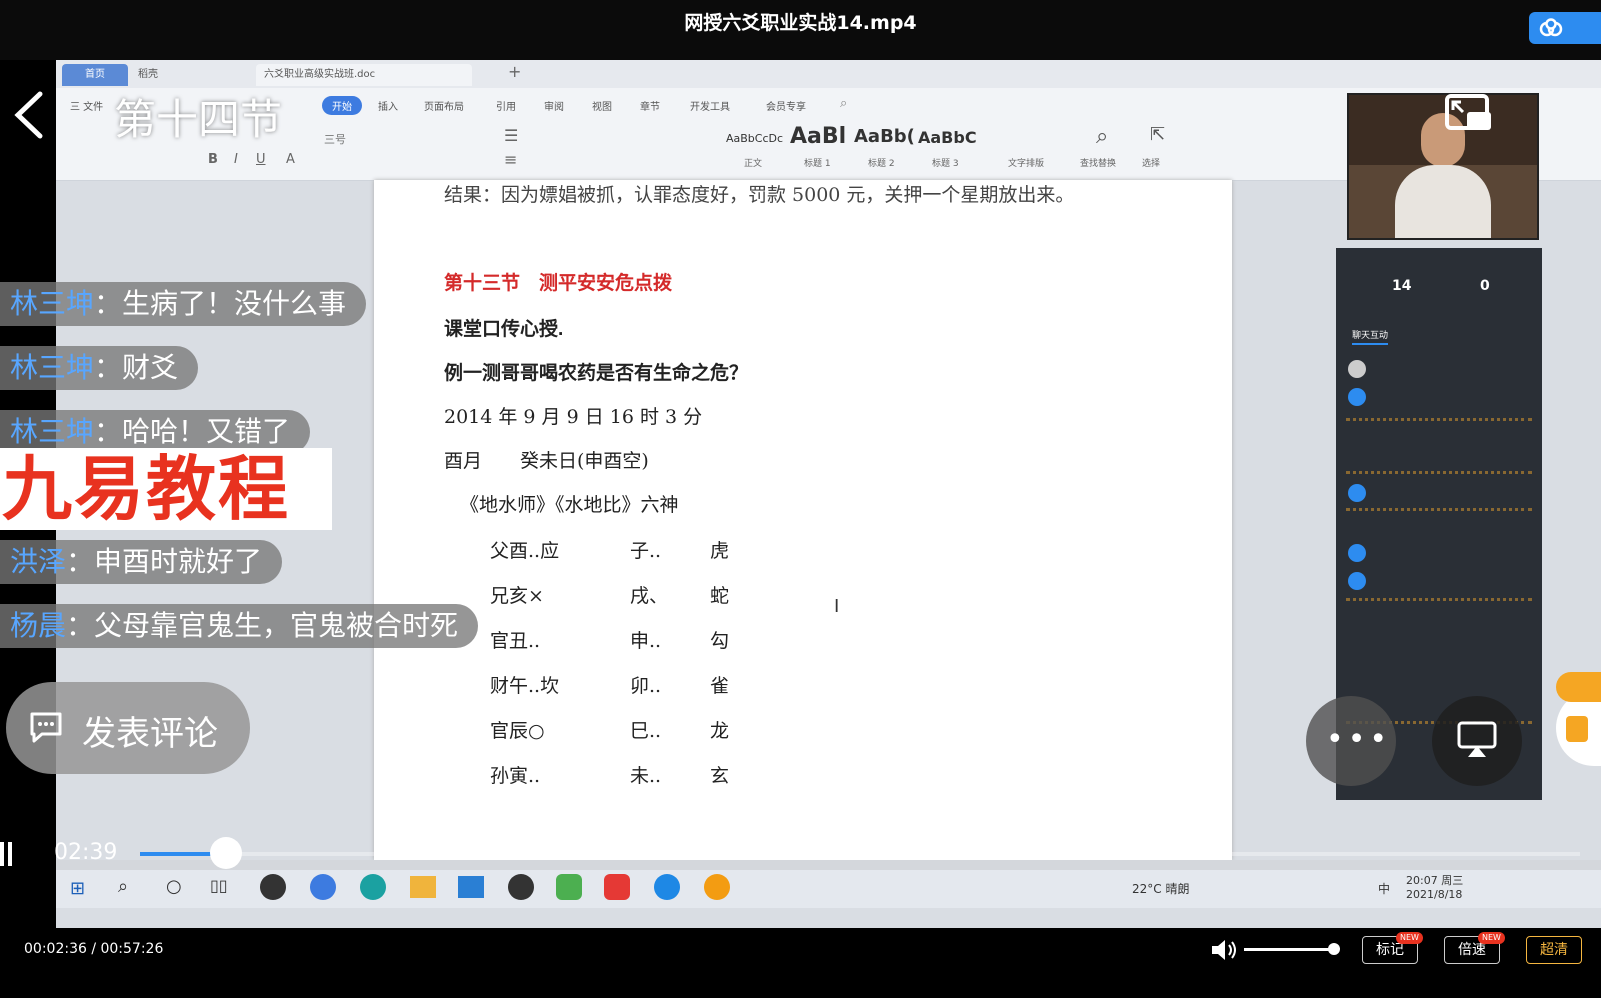 The width and height of the screenshot is (1601, 998). Describe the element at coordinates (46, 727) in the screenshot. I see `comment-icon` at that location.